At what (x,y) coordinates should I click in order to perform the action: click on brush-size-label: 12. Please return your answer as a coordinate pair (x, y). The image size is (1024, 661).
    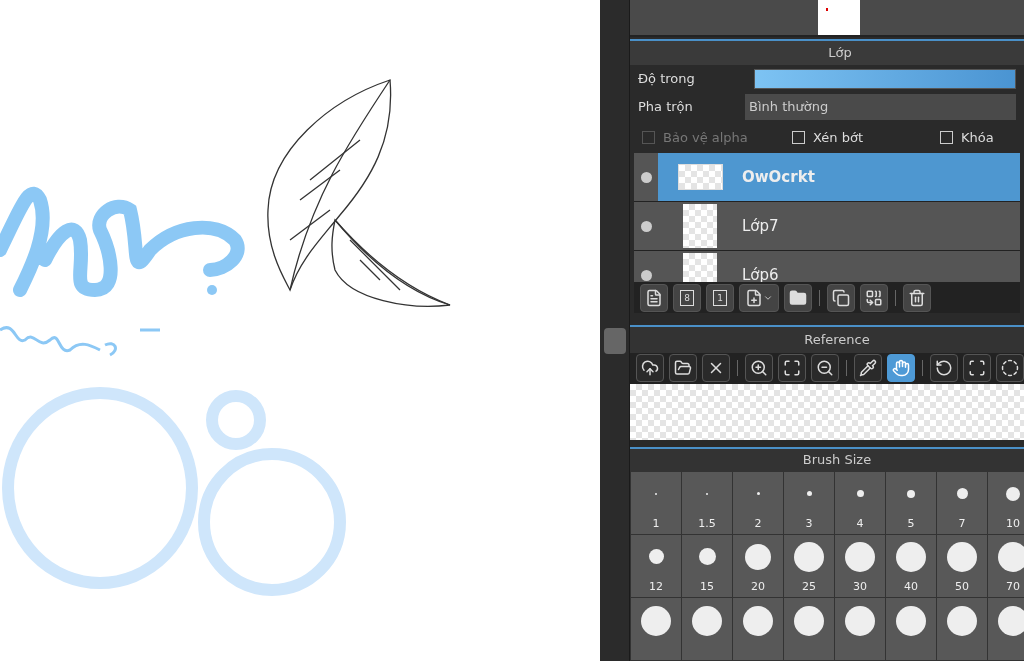
    Looking at the image, I should click on (656, 586).